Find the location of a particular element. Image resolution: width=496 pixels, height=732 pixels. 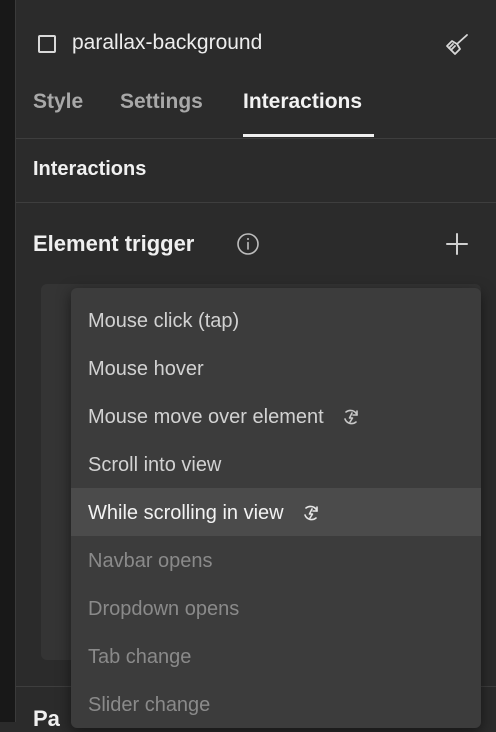

panel-header: parallax-background is located at coordinates (256, 40).